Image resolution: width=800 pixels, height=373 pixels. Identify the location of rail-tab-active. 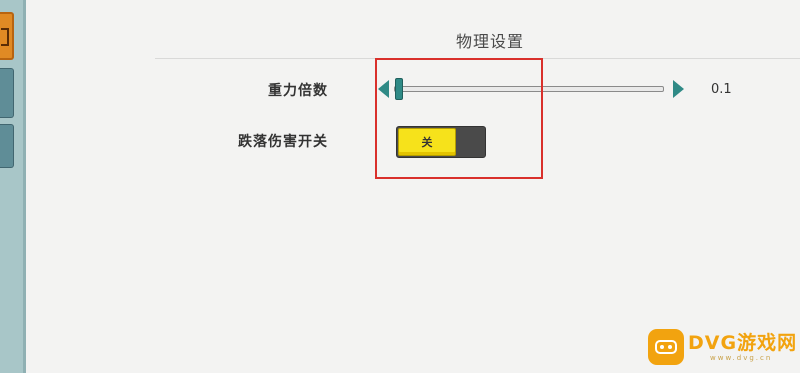
(7, 36).